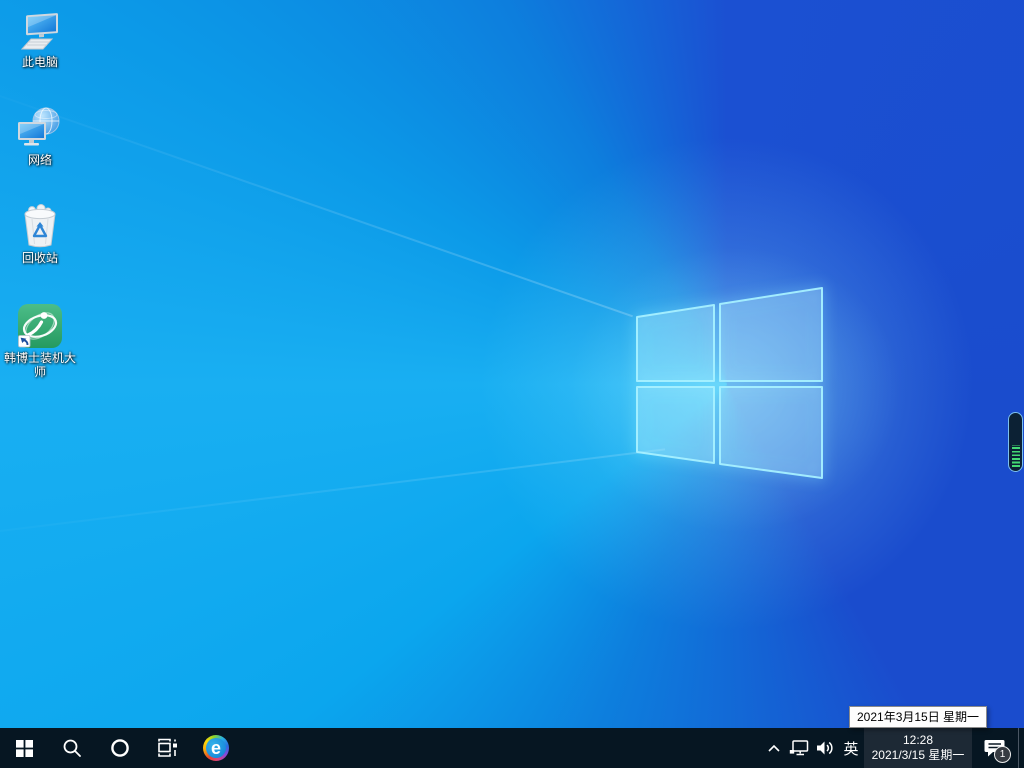 The height and width of the screenshot is (768, 1024). I want to click on search-icon, so click(72, 748).